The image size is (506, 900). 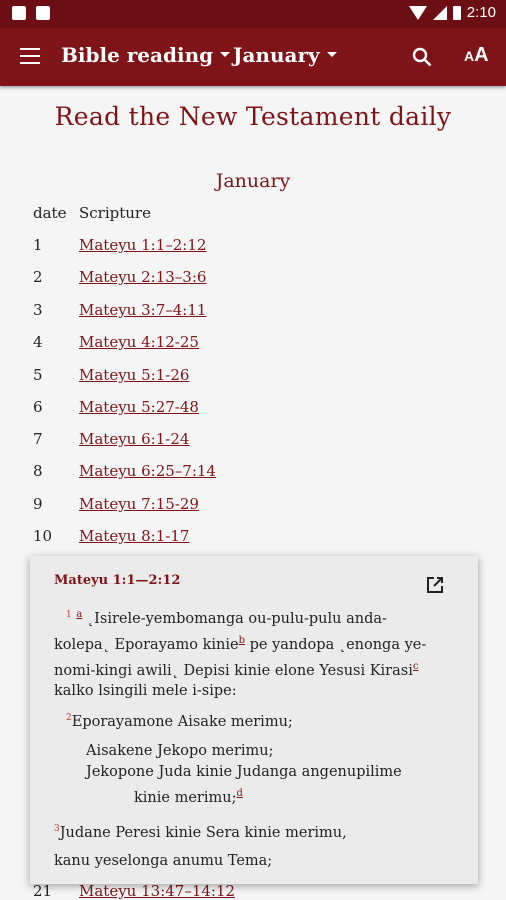 What do you see at coordinates (239, 793) in the screenshot?
I see `footnote-link: d` at bounding box center [239, 793].